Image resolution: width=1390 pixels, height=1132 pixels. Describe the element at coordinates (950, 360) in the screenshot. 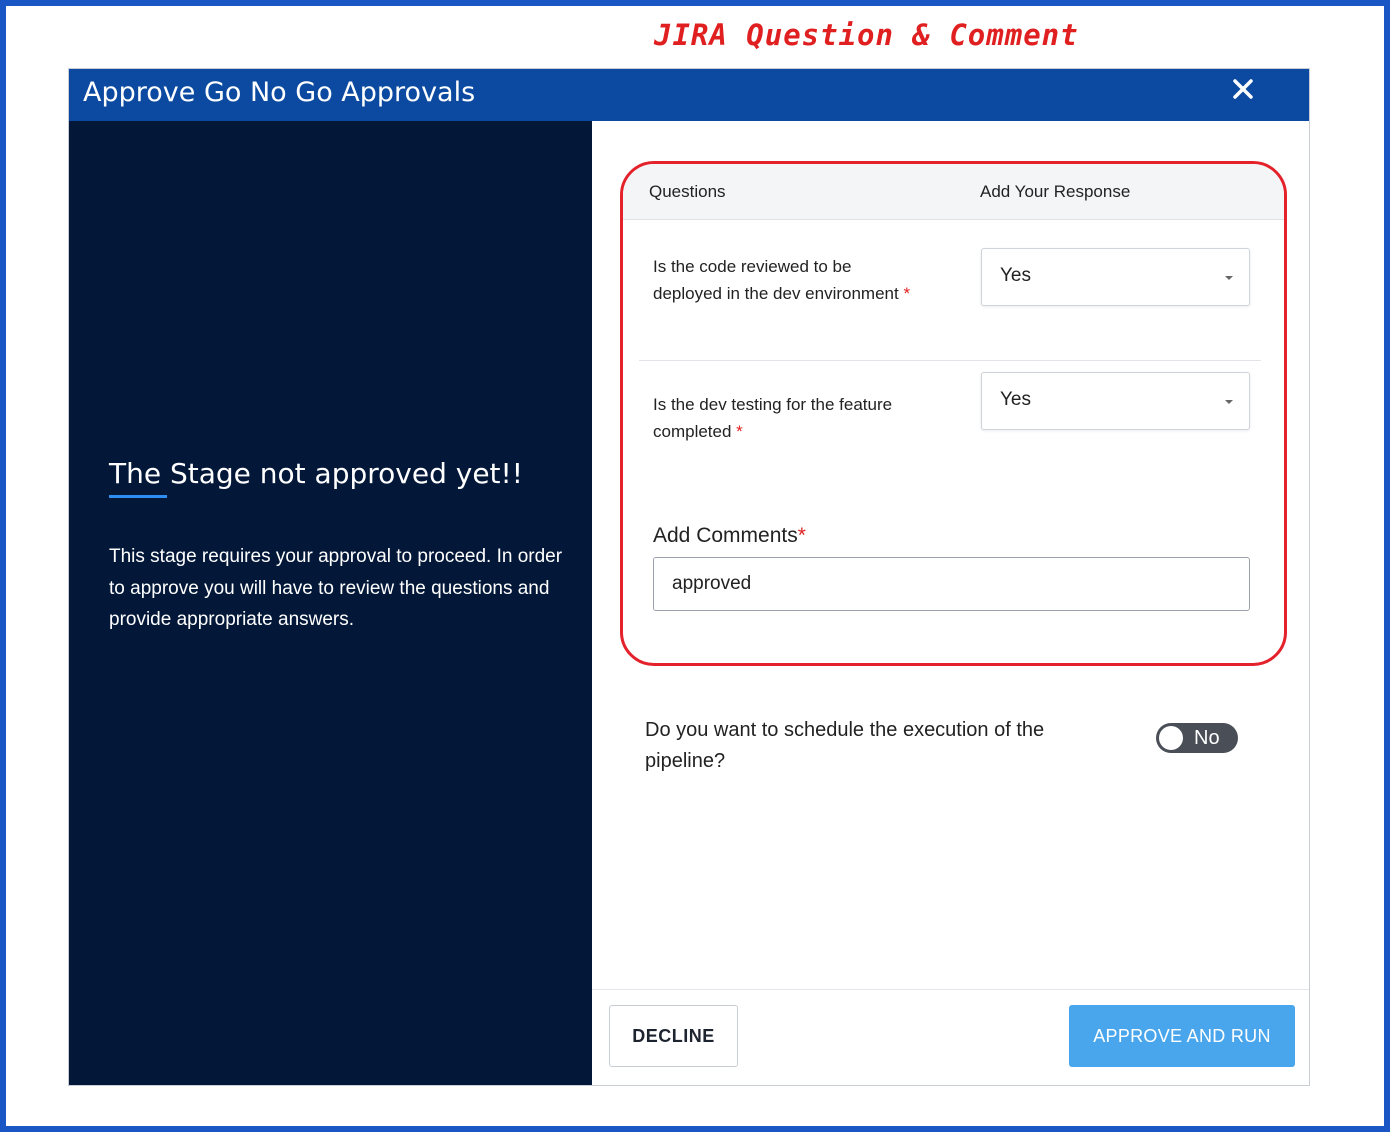

I see `row-divider` at that location.